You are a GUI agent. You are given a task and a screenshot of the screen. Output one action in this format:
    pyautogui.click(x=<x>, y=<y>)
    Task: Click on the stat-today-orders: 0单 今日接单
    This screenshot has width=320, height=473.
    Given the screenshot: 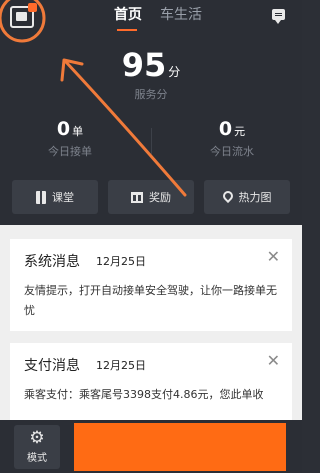 What is the action you would take?
    pyautogui.click(x=70, y=138)
    